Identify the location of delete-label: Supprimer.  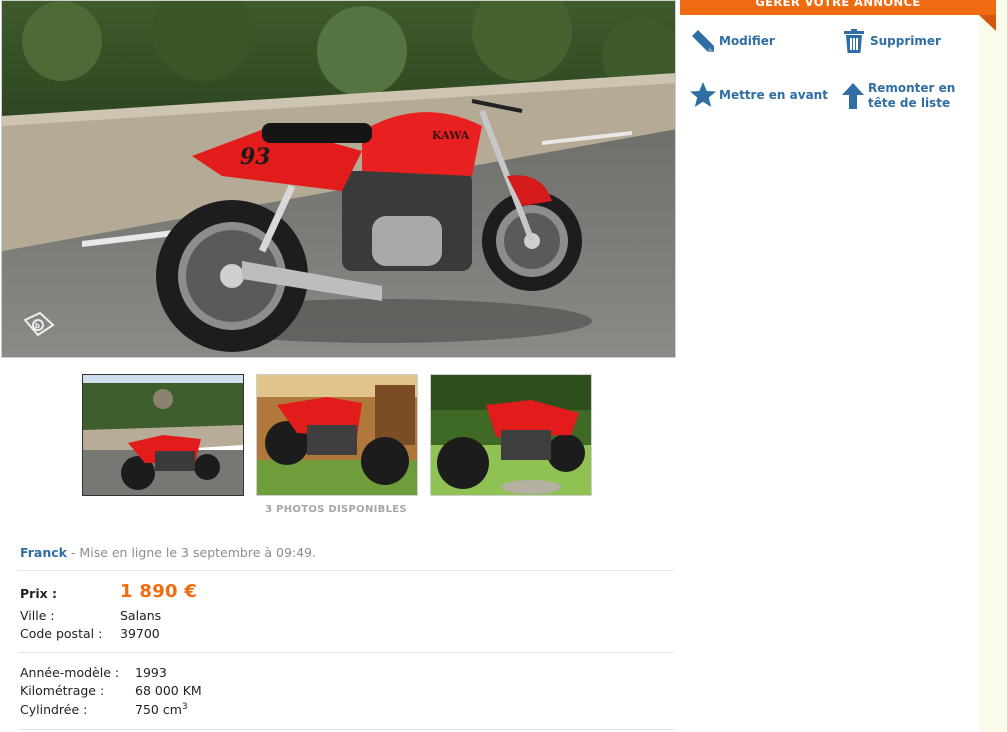
(905, 40).